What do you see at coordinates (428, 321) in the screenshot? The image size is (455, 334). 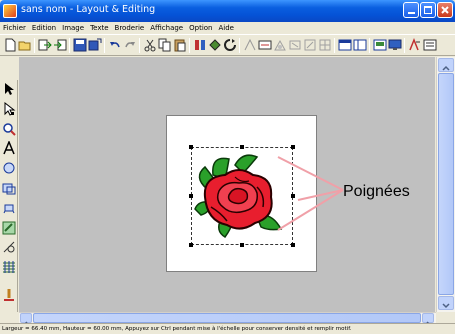 I see `scroll-right-button` at bounding box center [428, 321].